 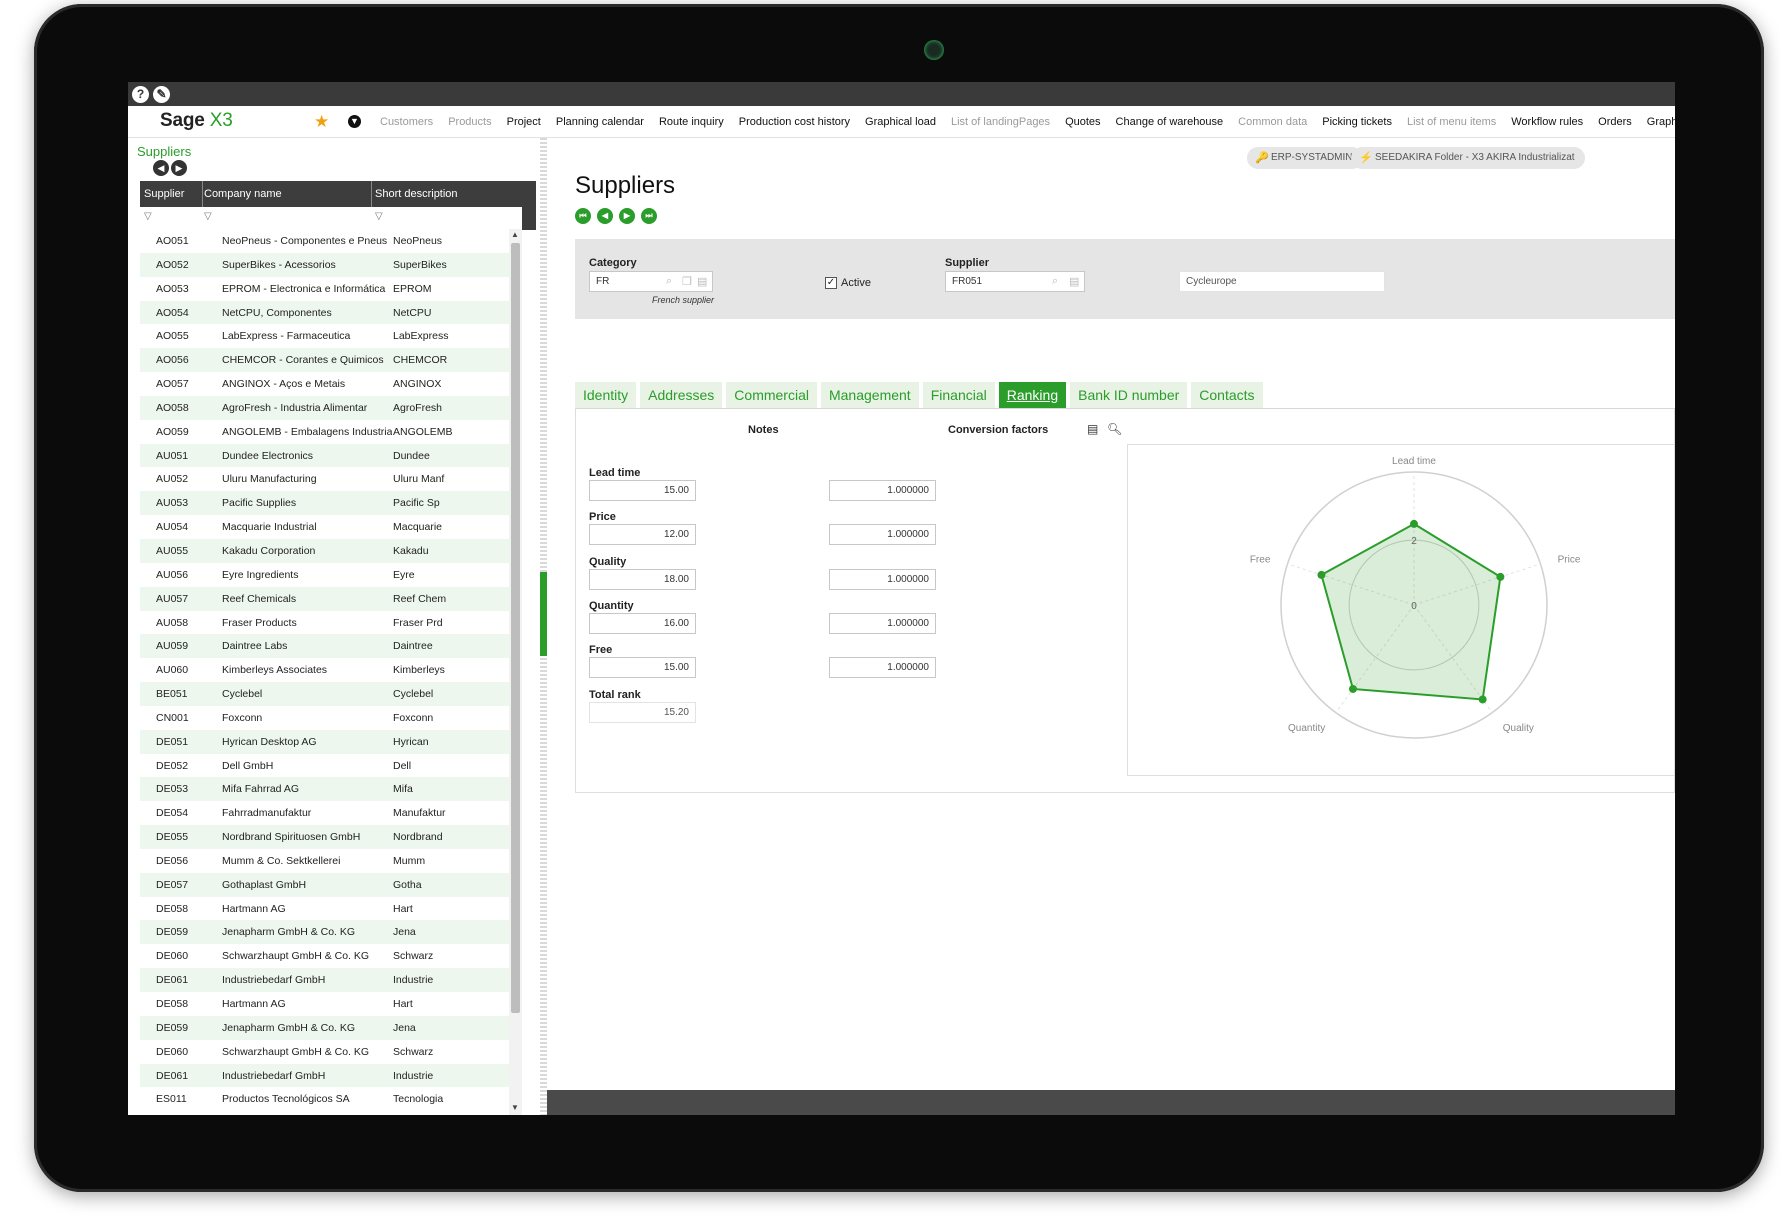 I want to click on table-row: DE056 Mumm & Co. Sektkellerei Mumm, so click(x=324, y=861).